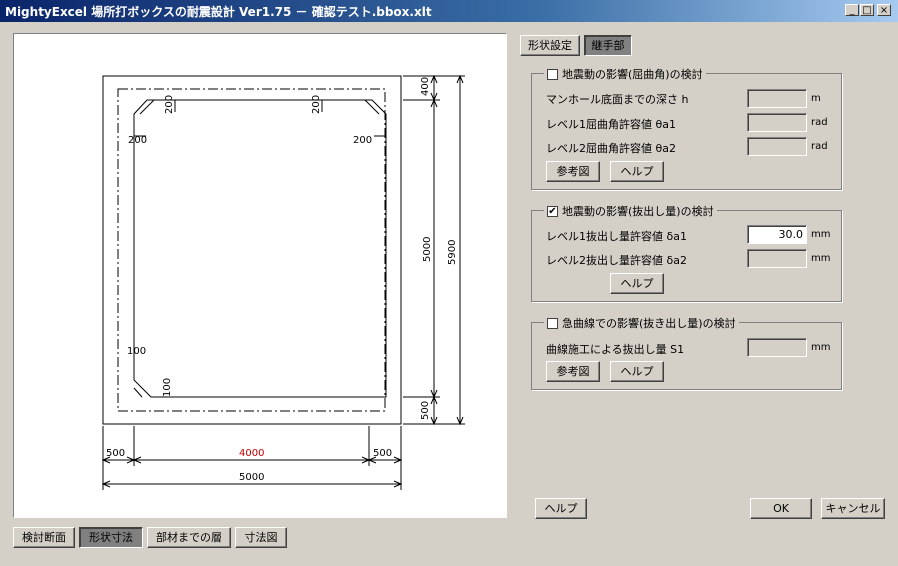  I want to click on tab-inspection-section: 検討断面, so click(44, 537).